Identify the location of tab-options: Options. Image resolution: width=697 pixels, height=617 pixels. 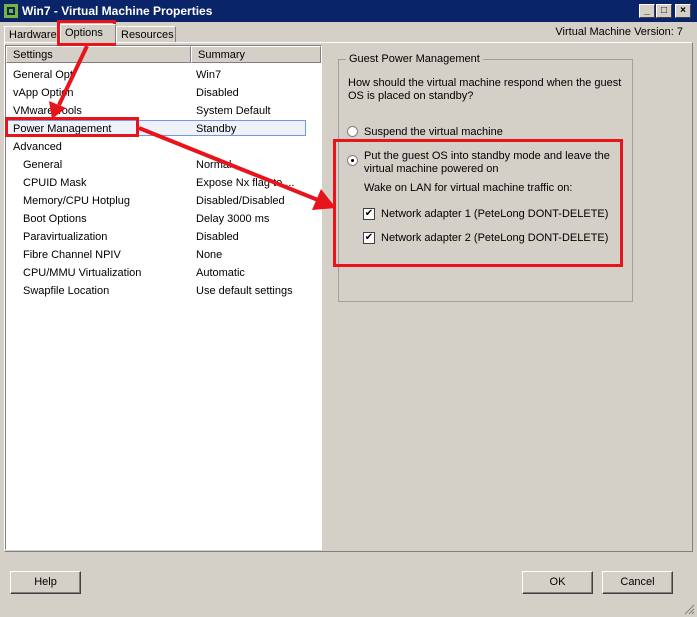
(88, 33).